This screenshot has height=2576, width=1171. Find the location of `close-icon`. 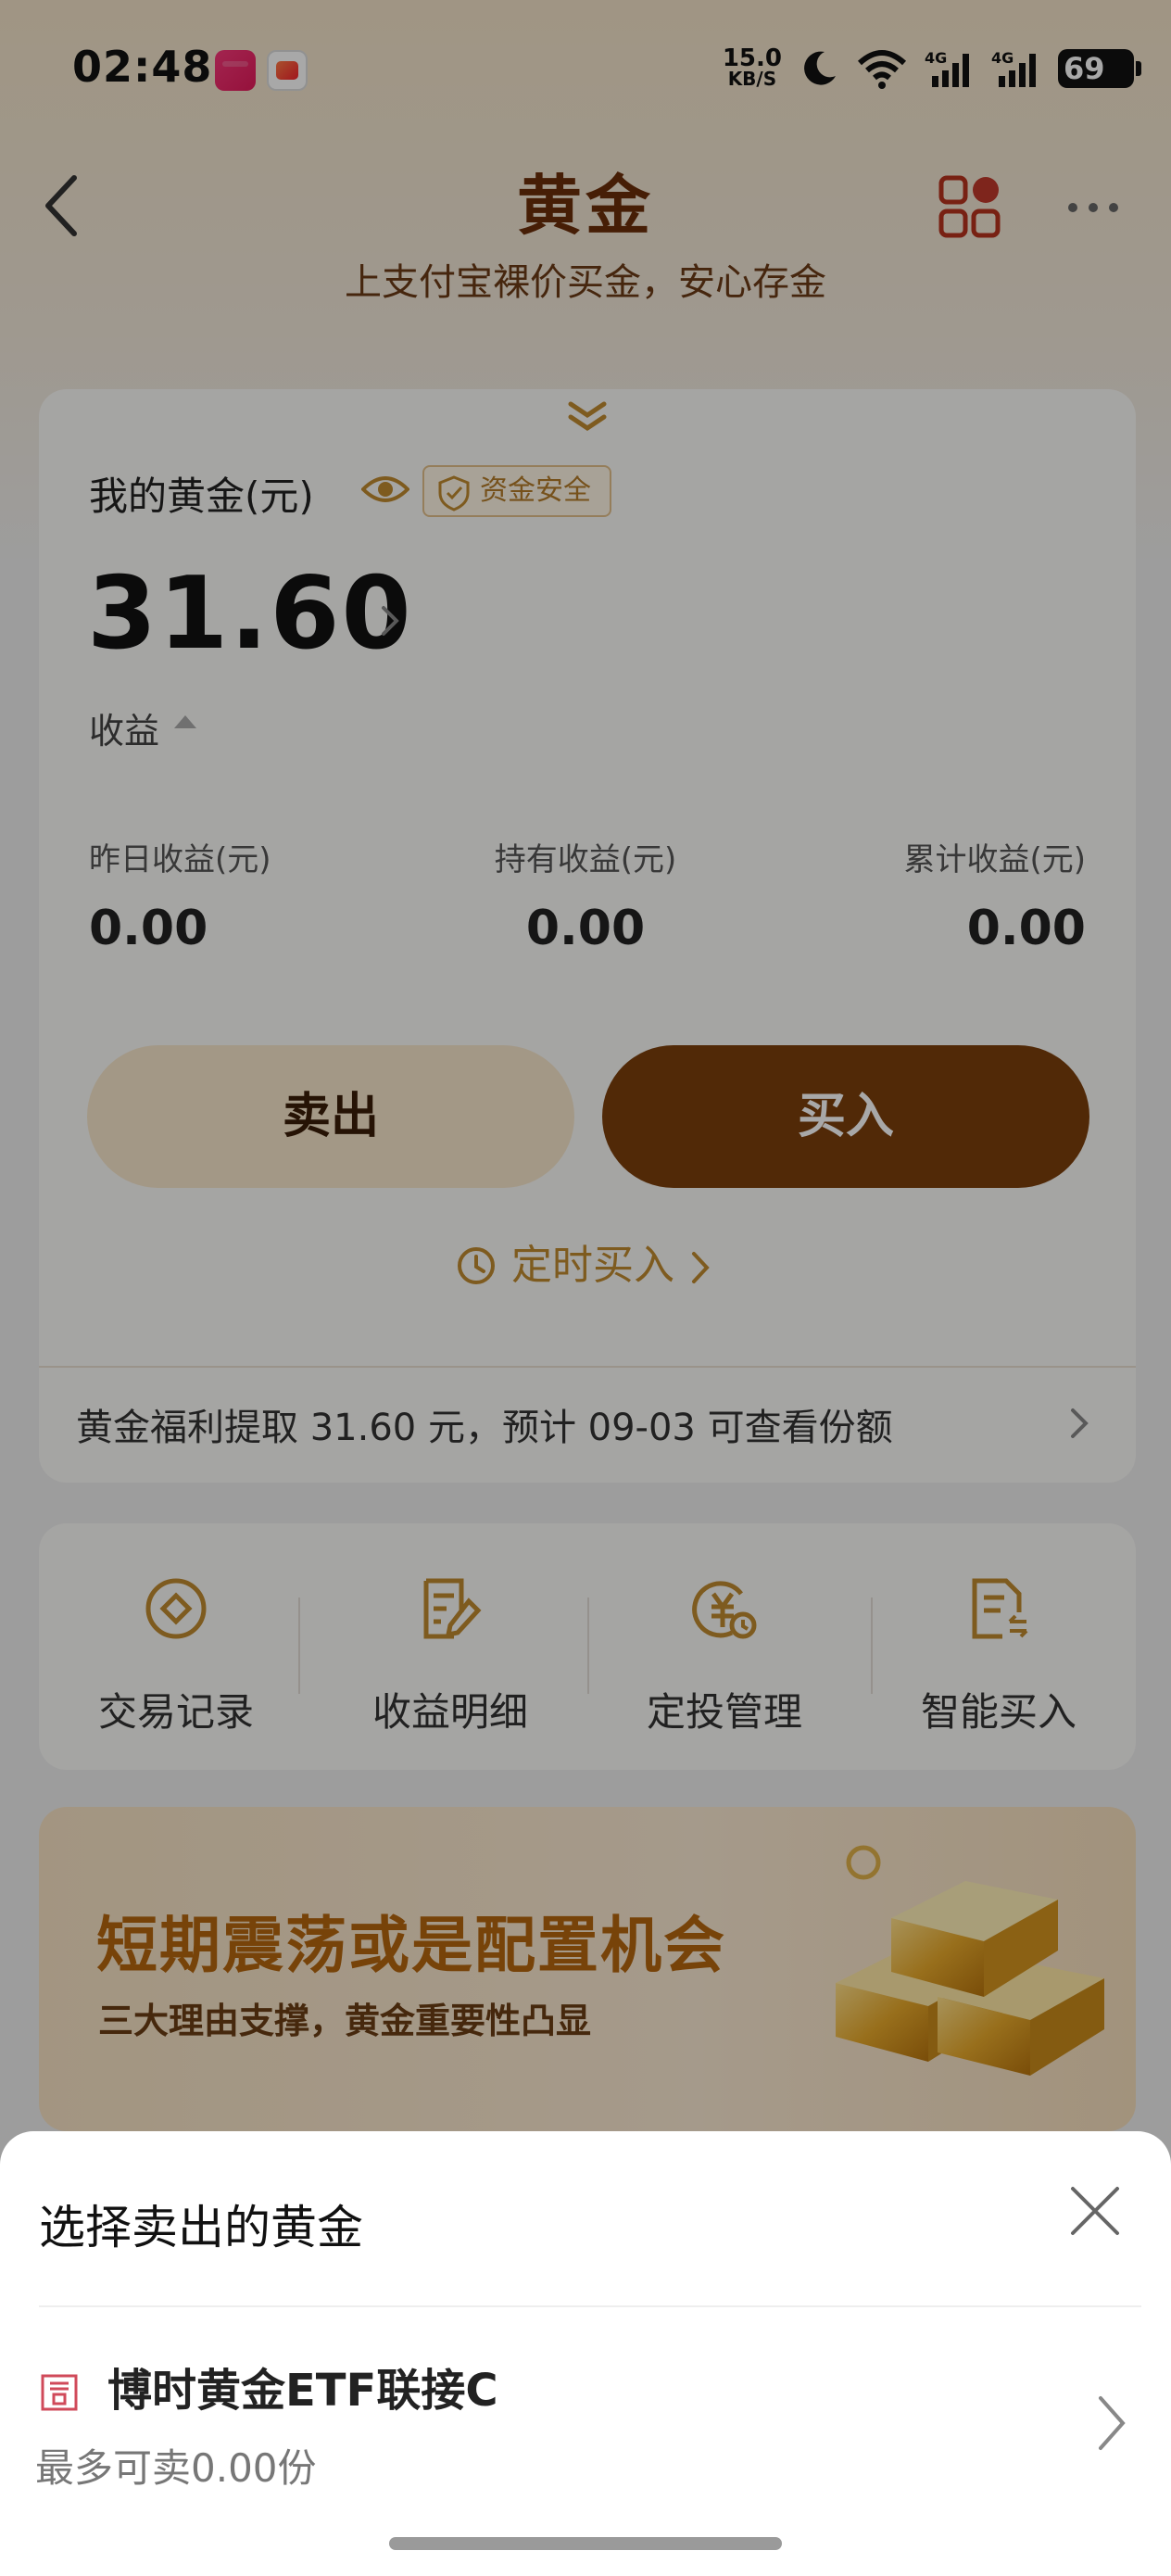

close-icon is located at coordinates (1095, 2211).